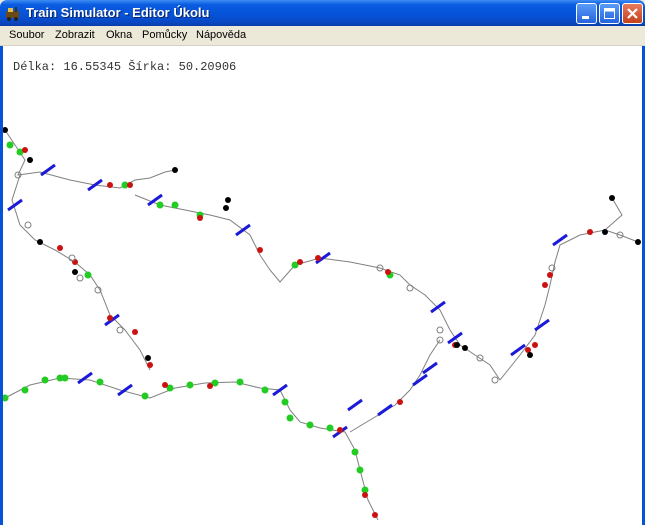 The height and width of the screenshot is (525, 645). I want to click on close-button, so click(632, 13).